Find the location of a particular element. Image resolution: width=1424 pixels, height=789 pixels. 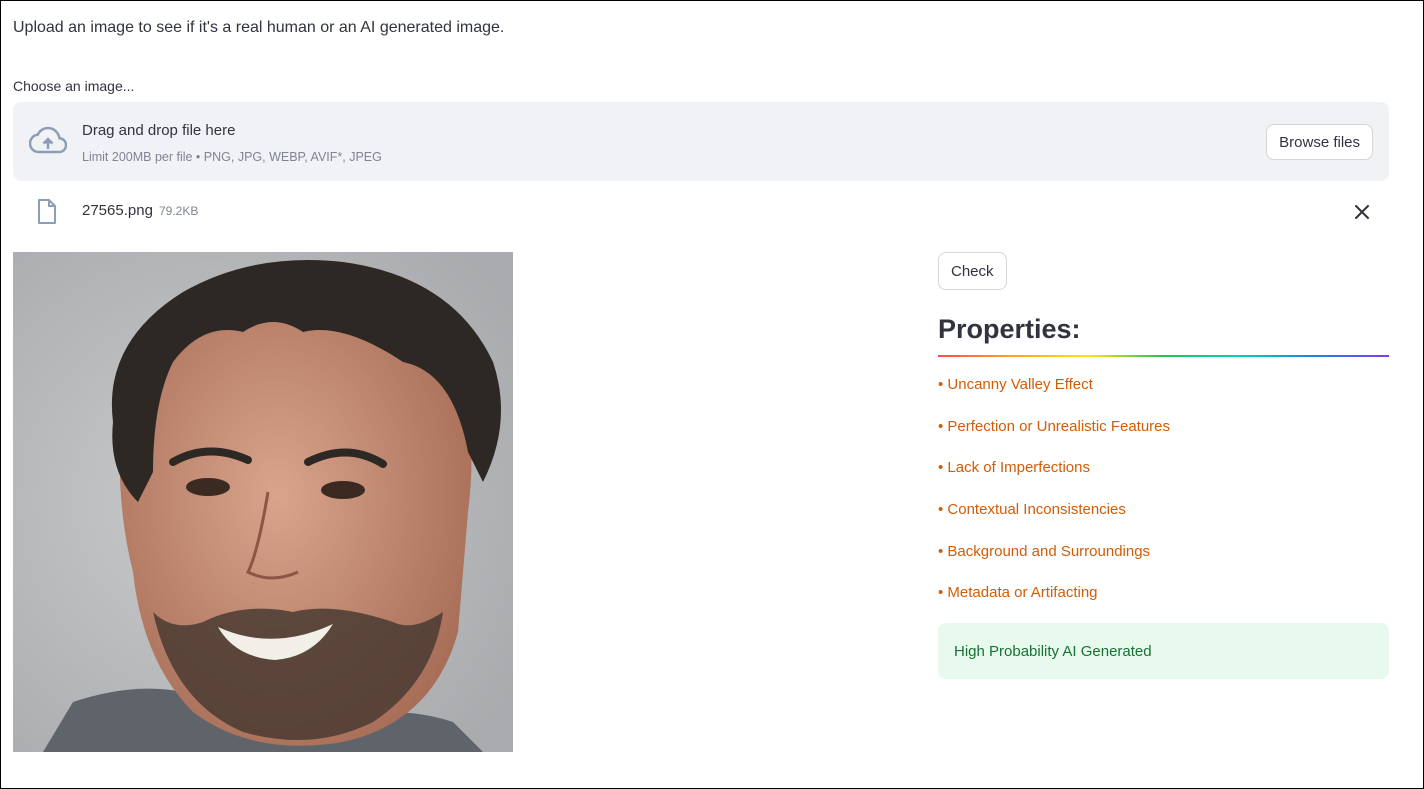

properties-heading: Properties: is located at coordinates (1009, 329).